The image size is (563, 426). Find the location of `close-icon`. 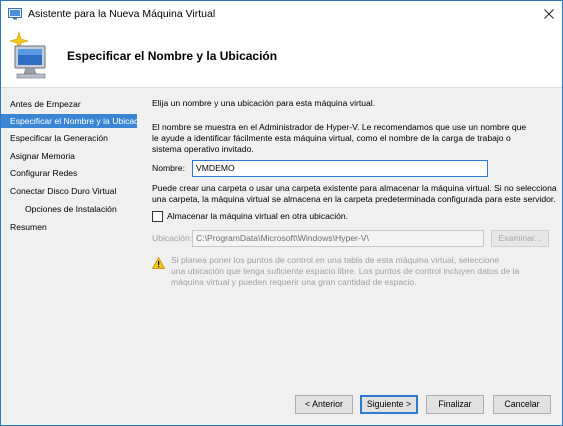

close-icon is located at coordinates (548, 14).